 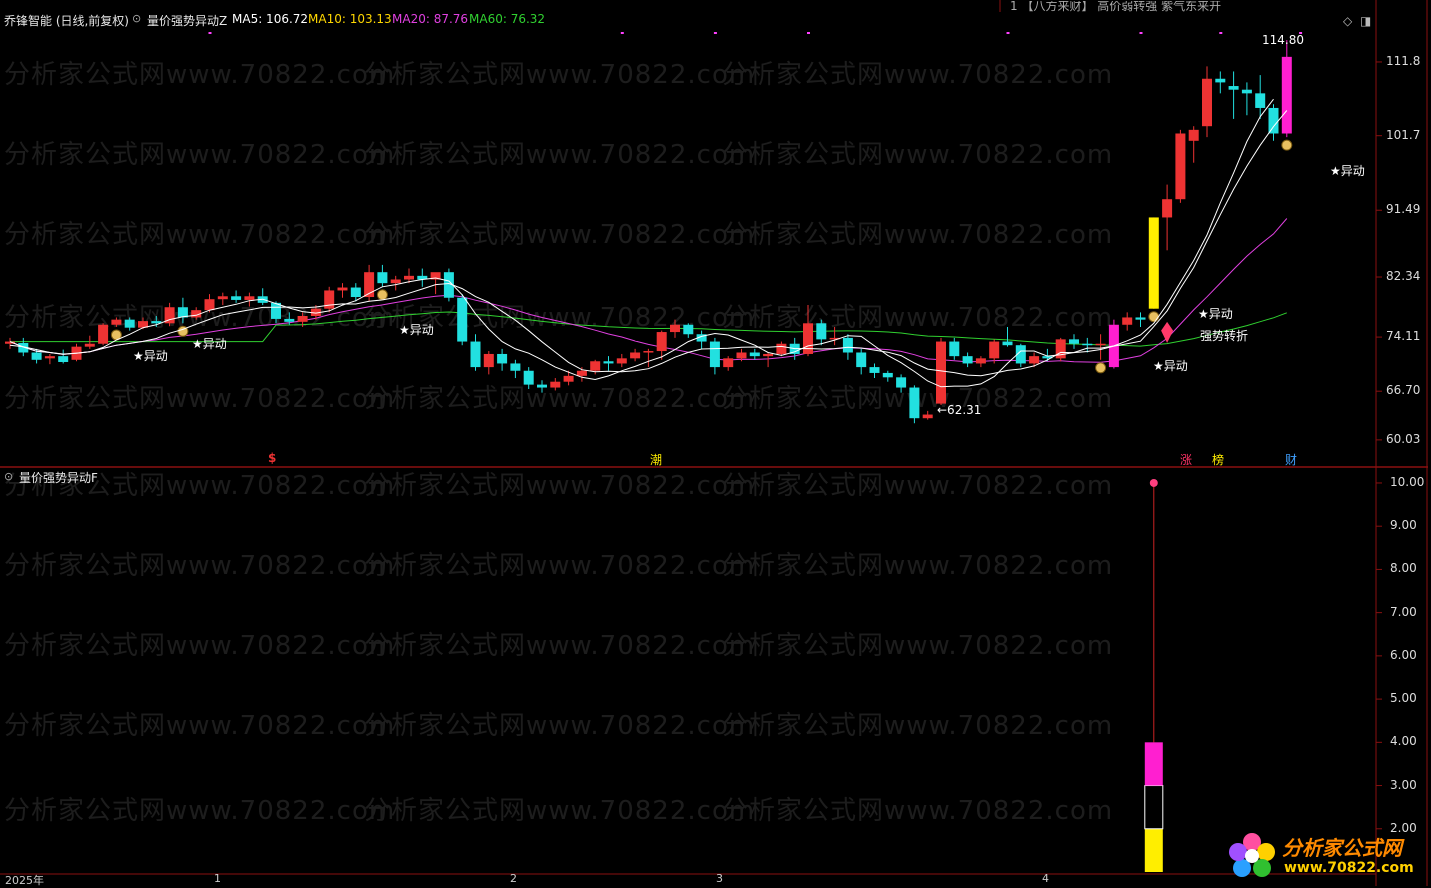 I want to click on logo-url: www.70822.com, so click(x=1349, y=868).